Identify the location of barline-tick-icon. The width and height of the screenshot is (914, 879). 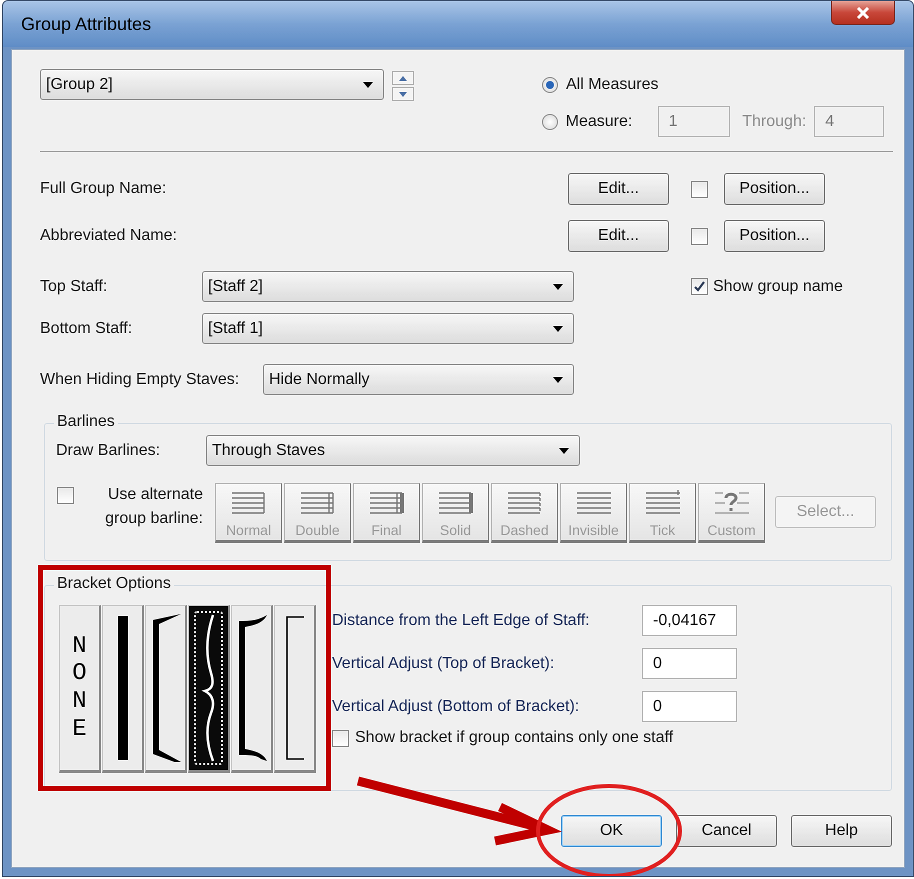
(663, 503).